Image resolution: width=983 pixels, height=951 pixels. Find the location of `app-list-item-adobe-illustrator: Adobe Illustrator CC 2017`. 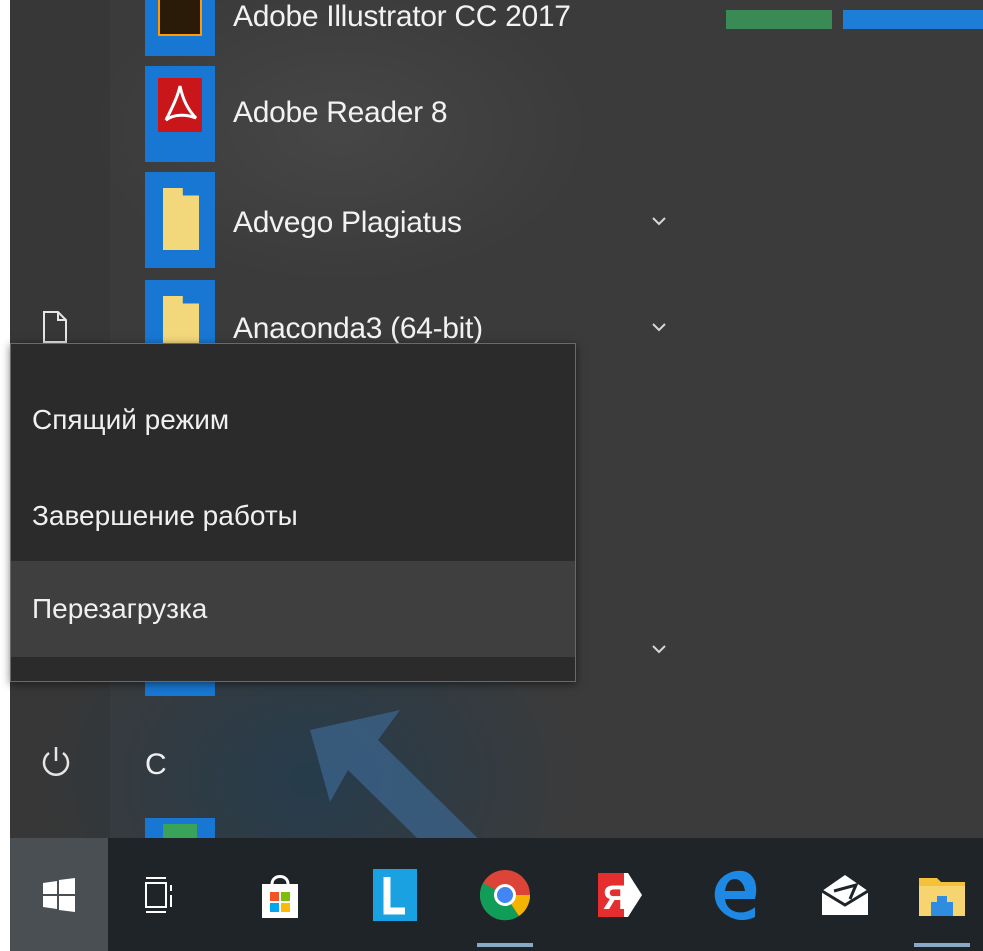

app-list-item-adobe-illustrator: Adobe Illustrator CC 2017 is located at coordinates (425, 28).